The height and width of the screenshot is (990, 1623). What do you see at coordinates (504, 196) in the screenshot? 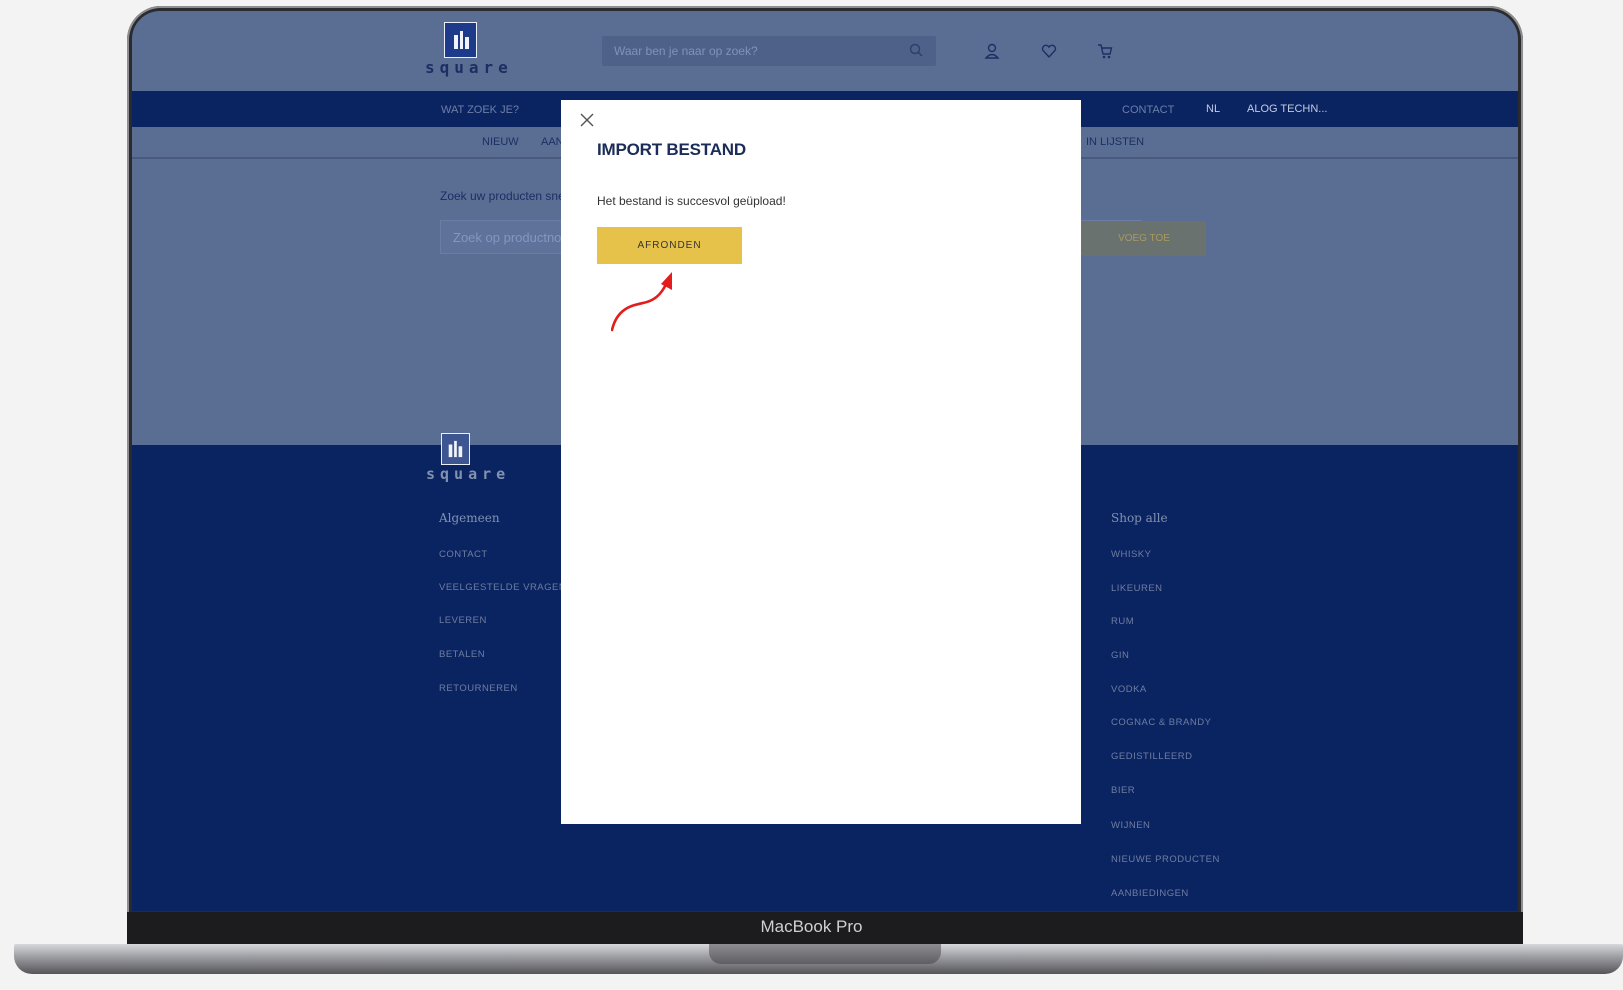
I see `quick-order-intro: Zoek uw producten snel` at bounding box center [504, 196].